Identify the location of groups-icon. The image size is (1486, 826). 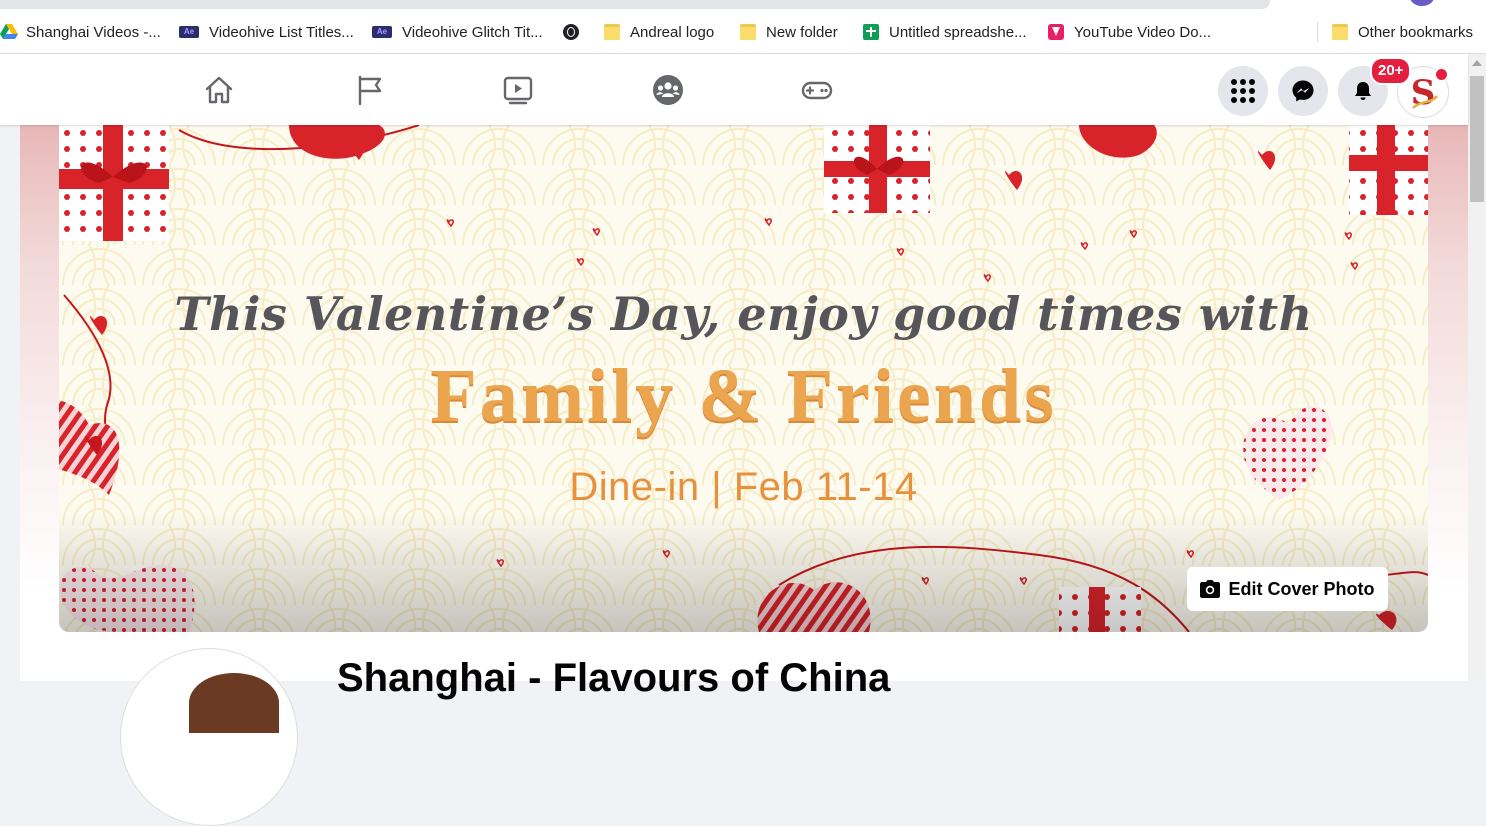
(668, 90).